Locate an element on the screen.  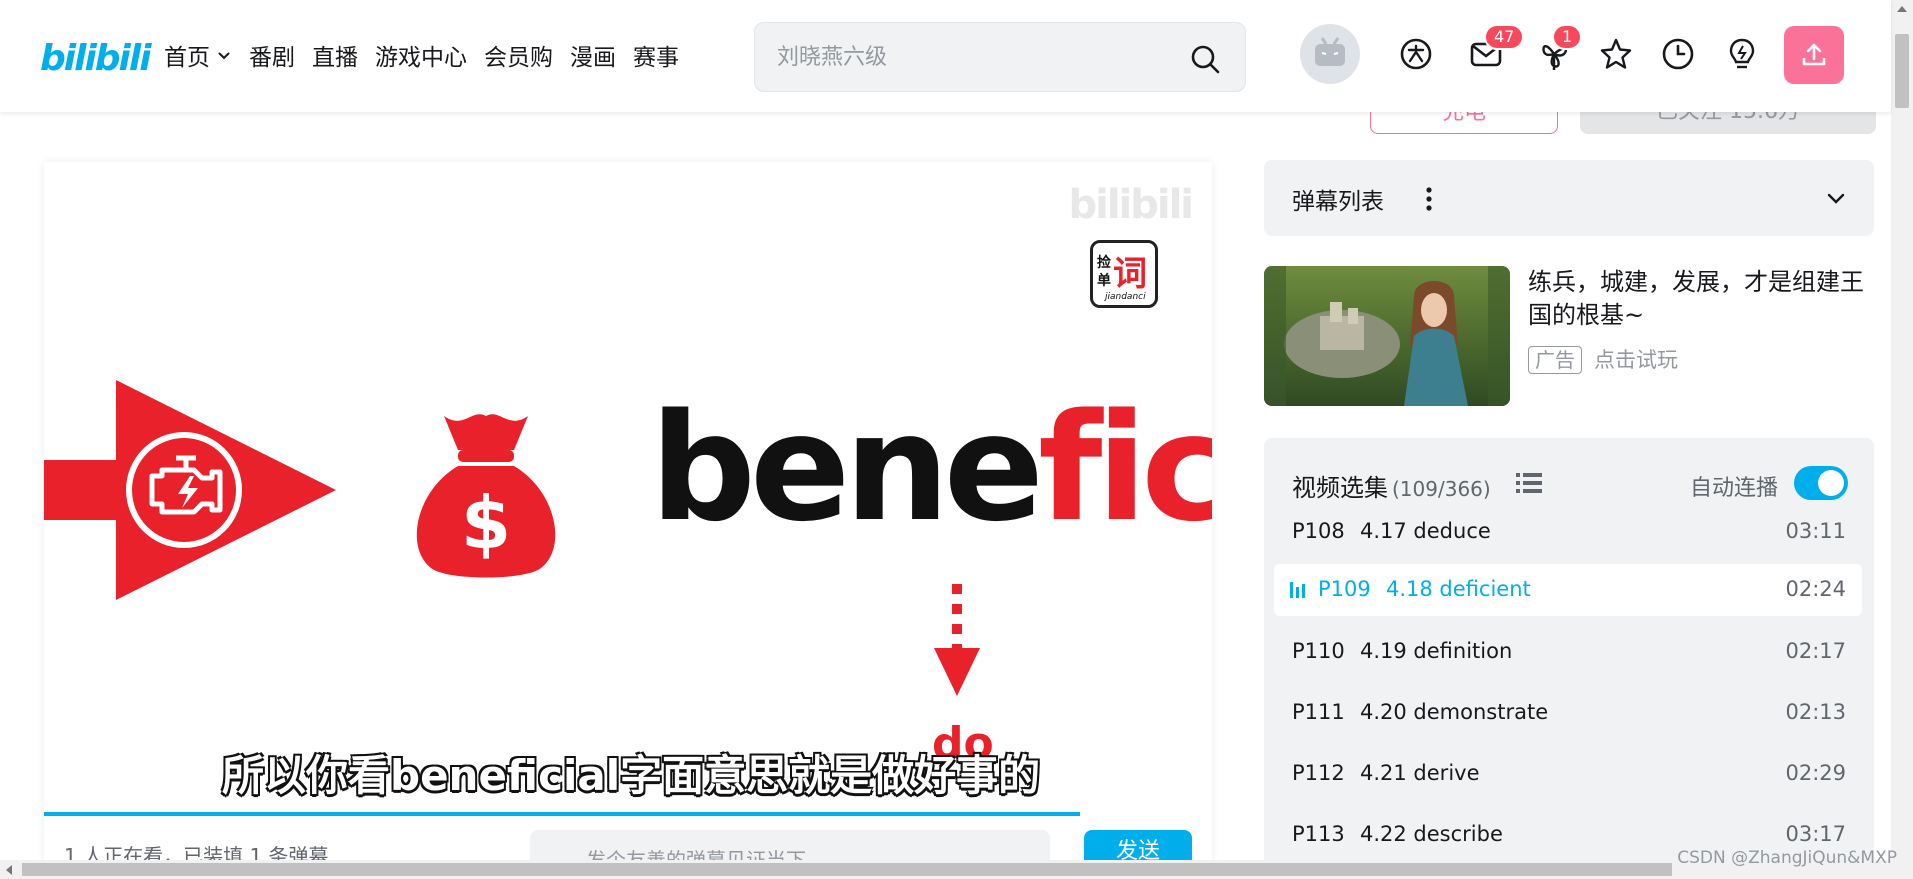
scroll-left-arrow-icon is located at coordinates (9, 870).